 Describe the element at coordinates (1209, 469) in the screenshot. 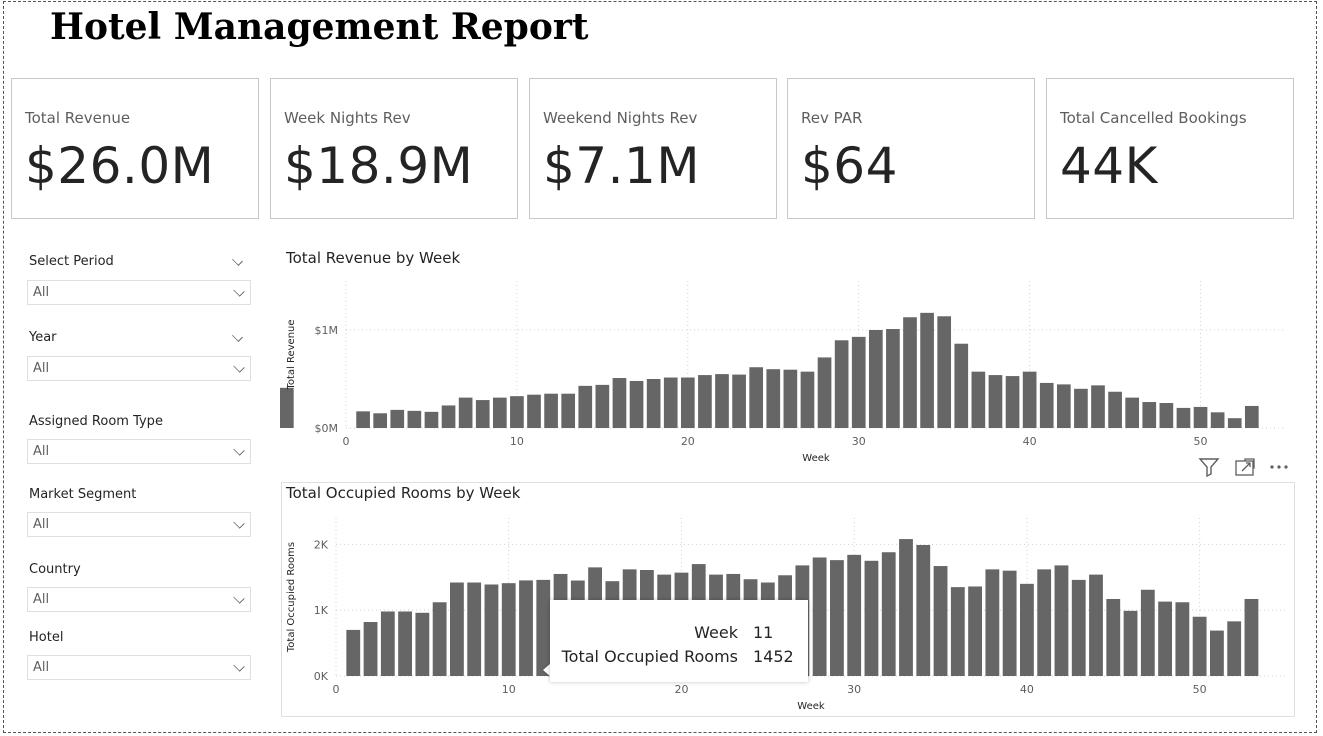

I see `filter-icon` at that location.